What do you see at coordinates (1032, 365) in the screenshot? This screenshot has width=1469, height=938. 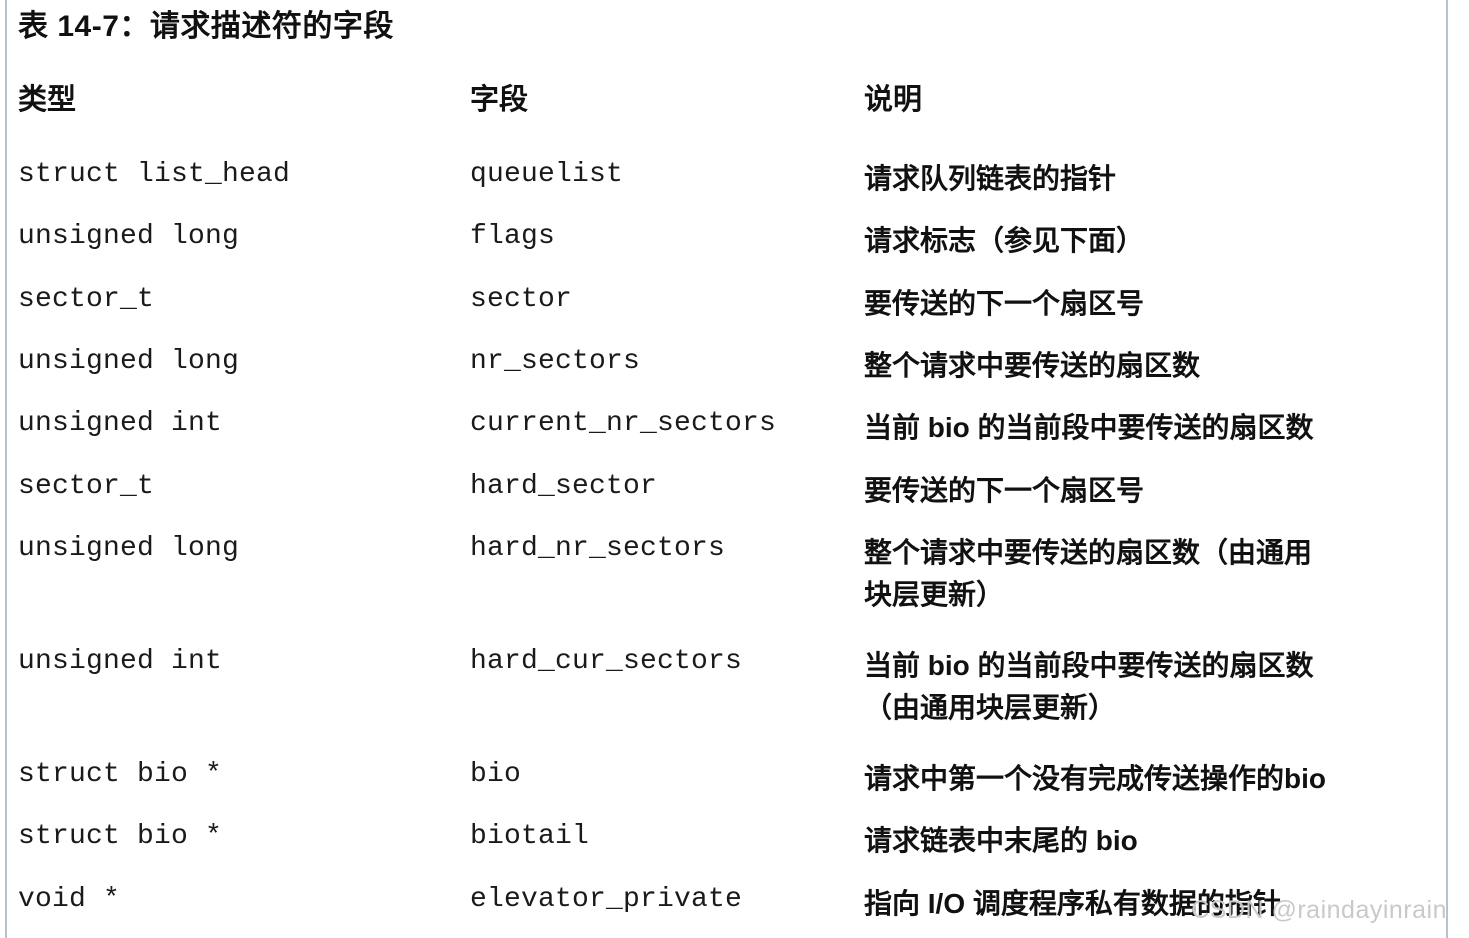 I see `cell-description: 整个请求中要传送的扇区数` at bounding box center [1032, 365].